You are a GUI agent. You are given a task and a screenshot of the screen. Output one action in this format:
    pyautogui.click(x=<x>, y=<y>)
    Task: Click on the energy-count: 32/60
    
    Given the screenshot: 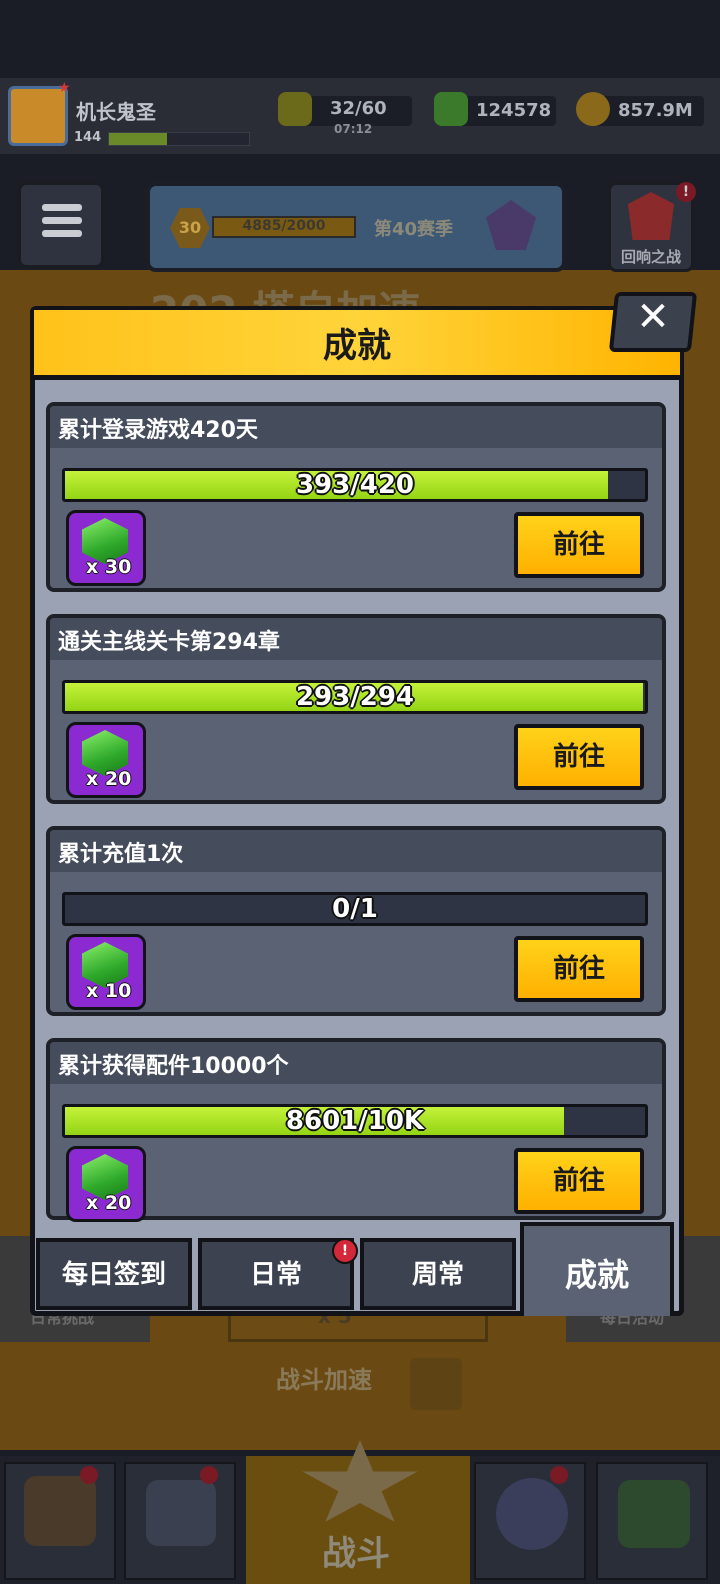 What is the action you would take?
    pyautogui.click(x=358, y=108)
    